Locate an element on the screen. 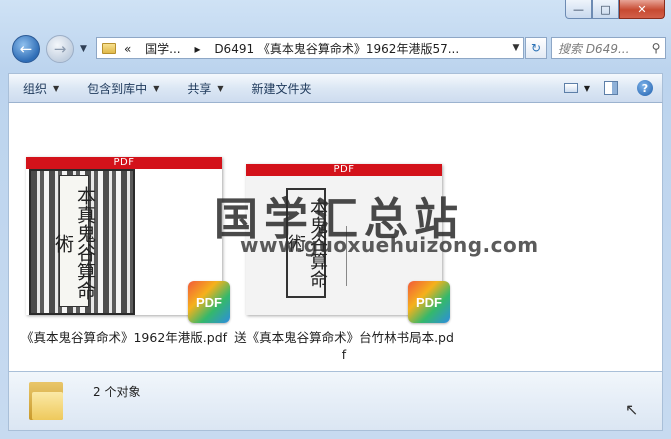 The height and width of the screenshot is (439, 671). refresh-icon: ↻ is located at coordinates (536, 48).